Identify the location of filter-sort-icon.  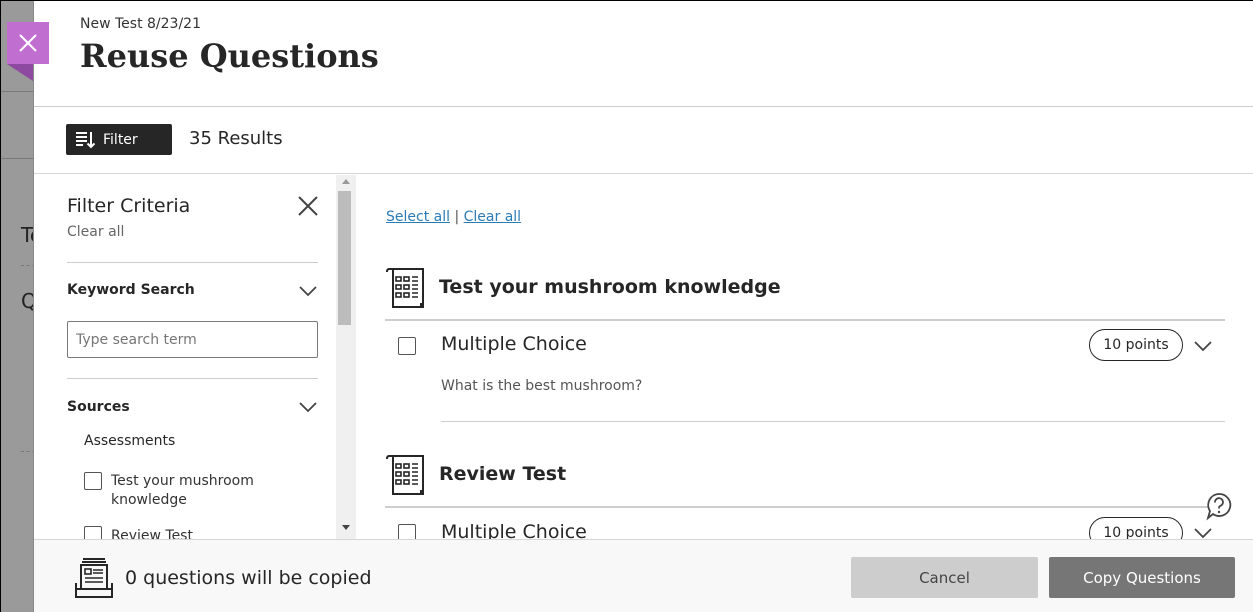
(85, 139).